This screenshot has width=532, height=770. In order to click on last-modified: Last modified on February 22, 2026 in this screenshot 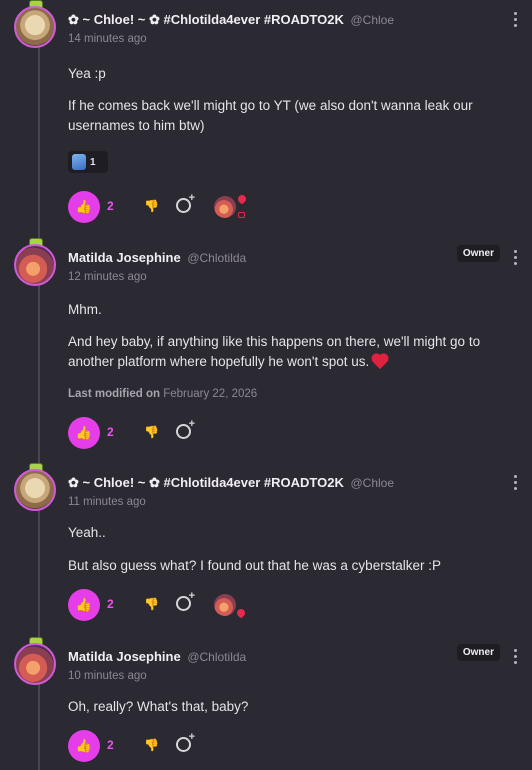, I will do `click(162, 394)`.